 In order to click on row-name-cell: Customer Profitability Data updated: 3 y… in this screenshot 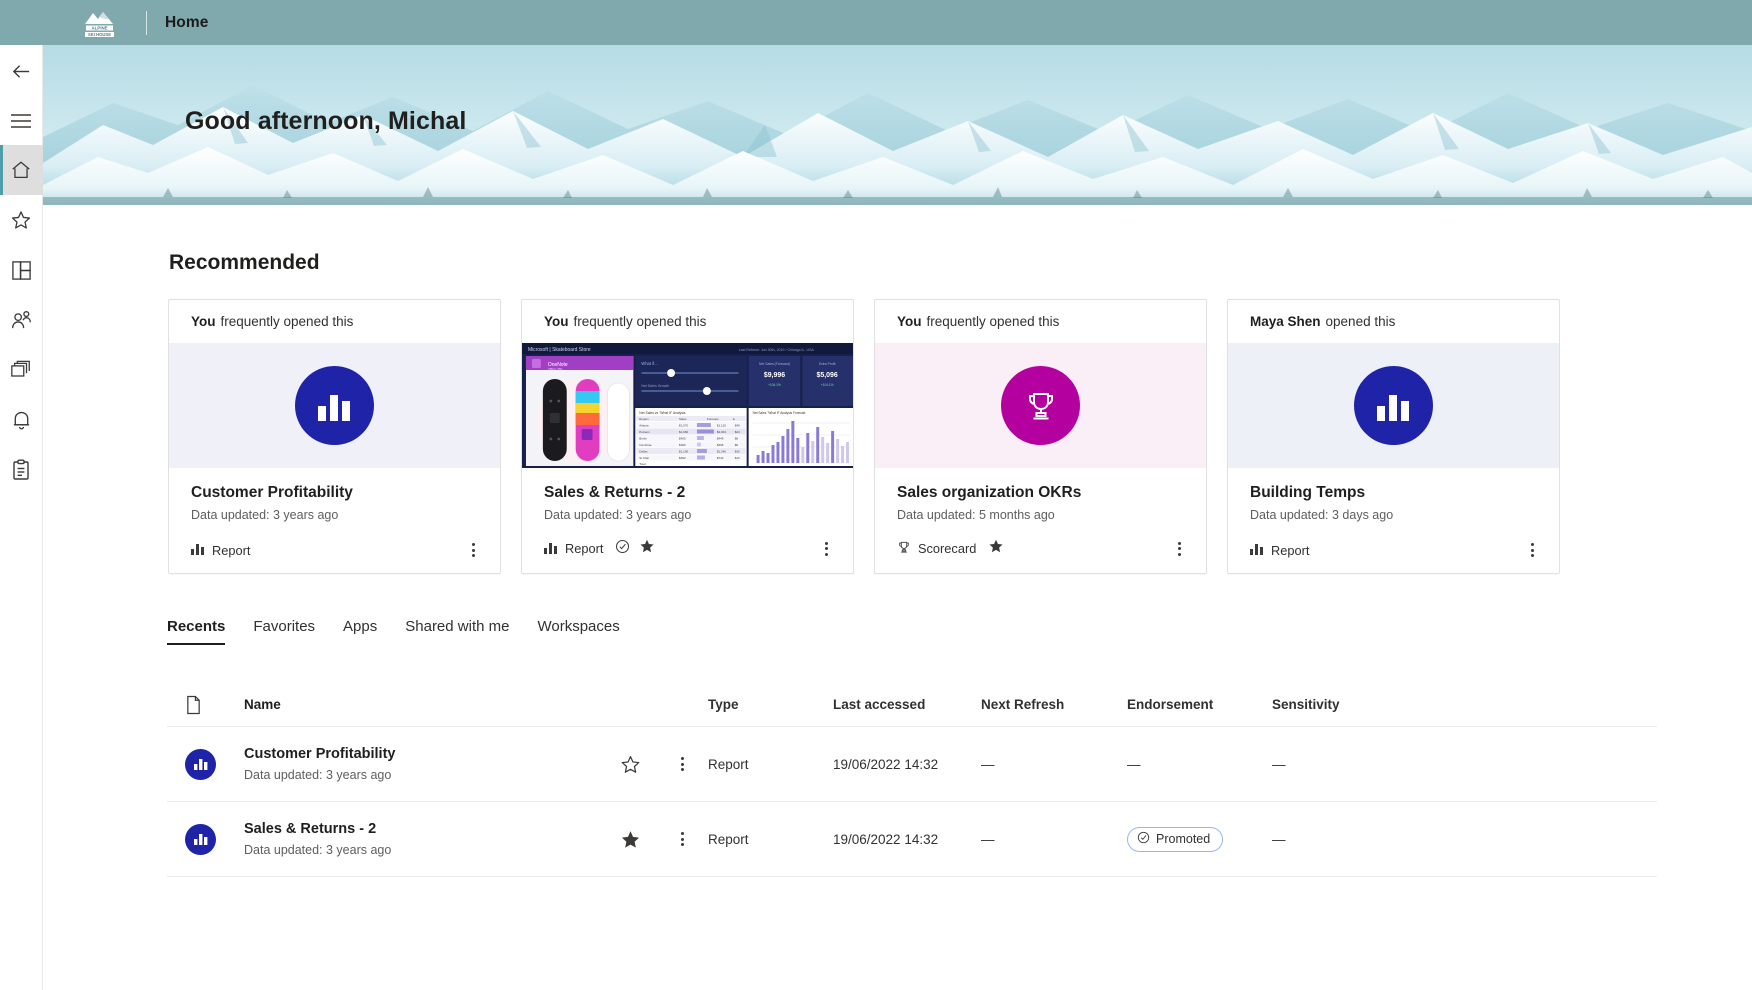, I will do `click(423, 764)`.